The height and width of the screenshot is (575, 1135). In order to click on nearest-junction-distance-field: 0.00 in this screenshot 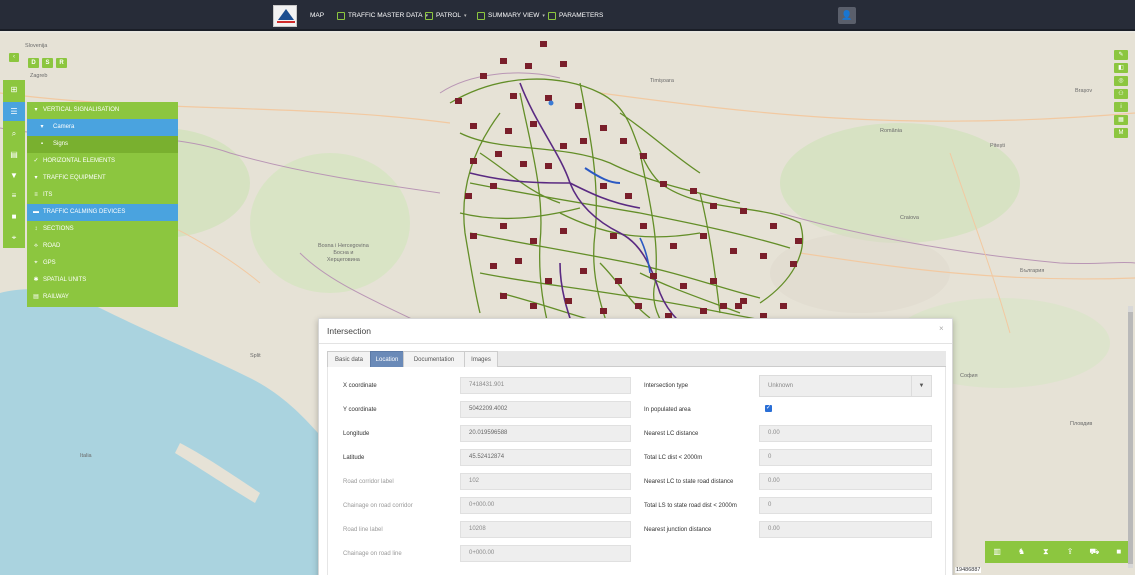, I will do `click(845, 529)`.